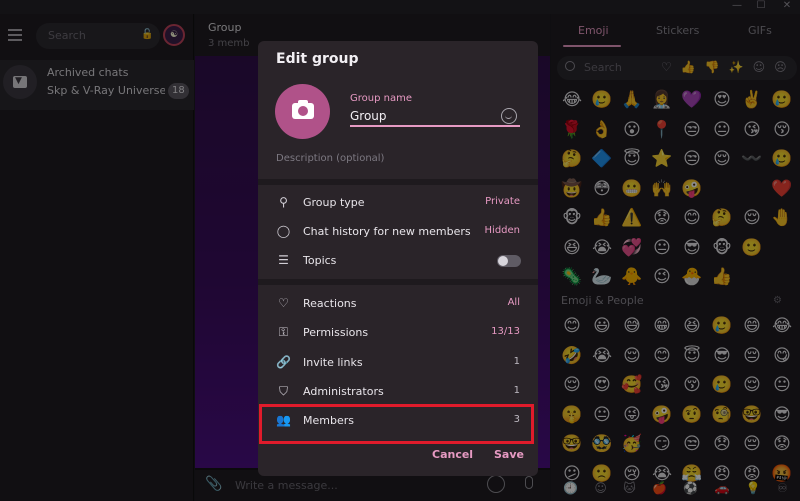  Describe the element at coordinates (330, 303) in the screenshot. I see `row-label: Reactions` at that location.